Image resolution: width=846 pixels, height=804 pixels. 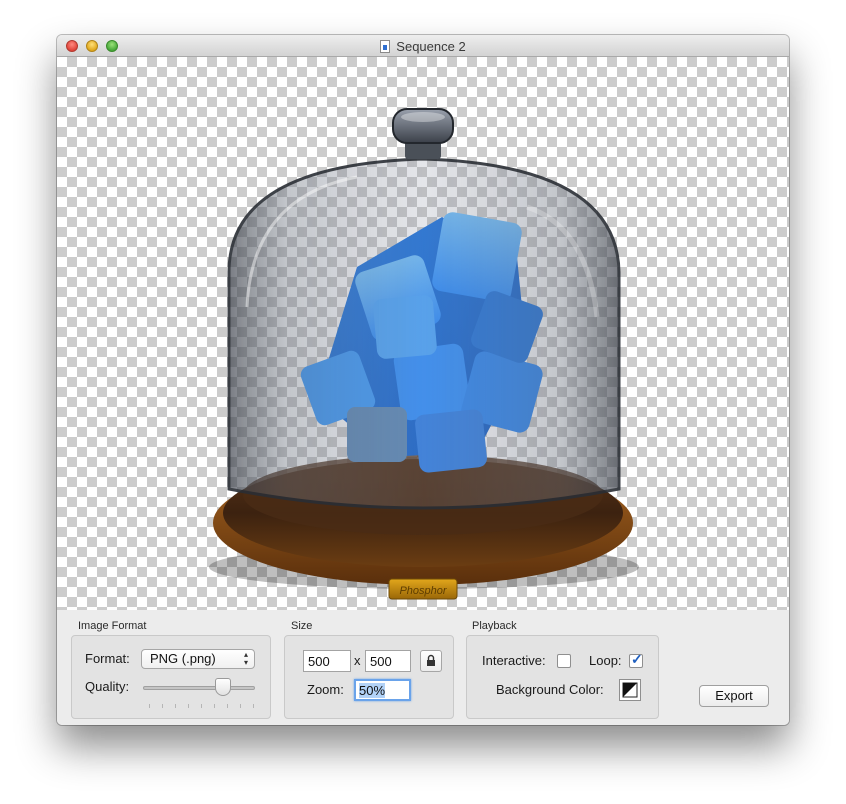 I want to click on format-label: Format:, so click(x=107, y=658).